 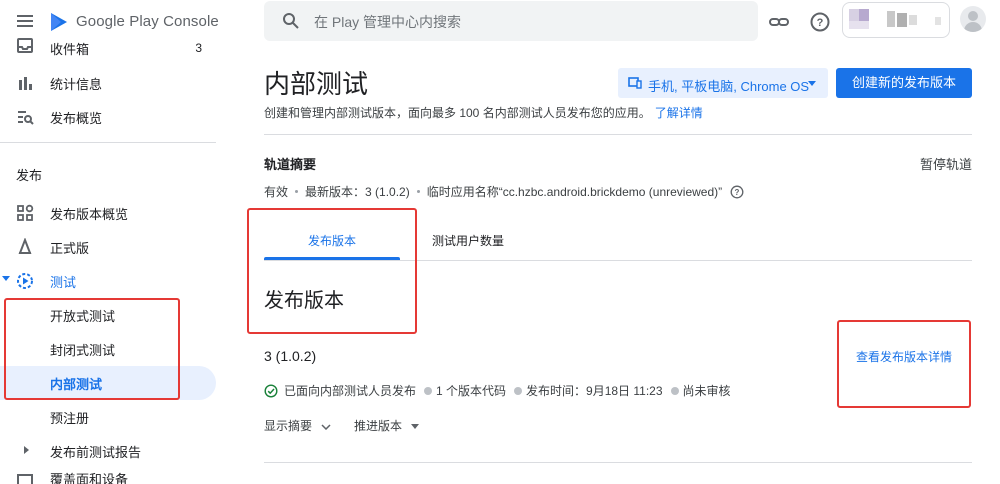 What do you see at coordinates (387, 425) in the screenshot?
I see `promote-release-button: 推进版本` at bounding box center [387, 425].